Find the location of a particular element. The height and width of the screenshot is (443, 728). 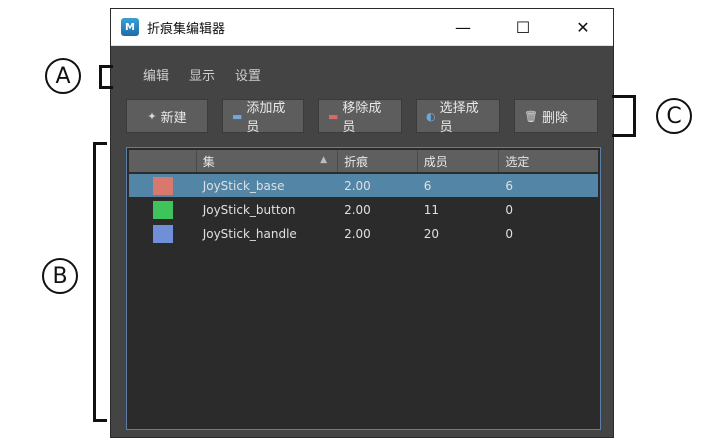

window-title: 折痕集编辑器 is located at coordinates (186, 29).